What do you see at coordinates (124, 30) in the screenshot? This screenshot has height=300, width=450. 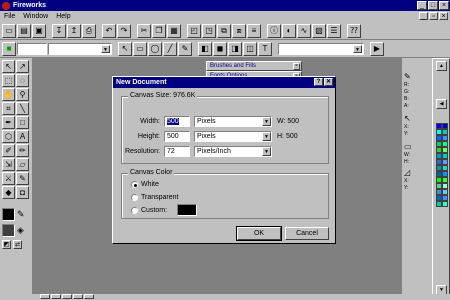 I see `redo-icon: ↷` at bounding box center [124, 30].